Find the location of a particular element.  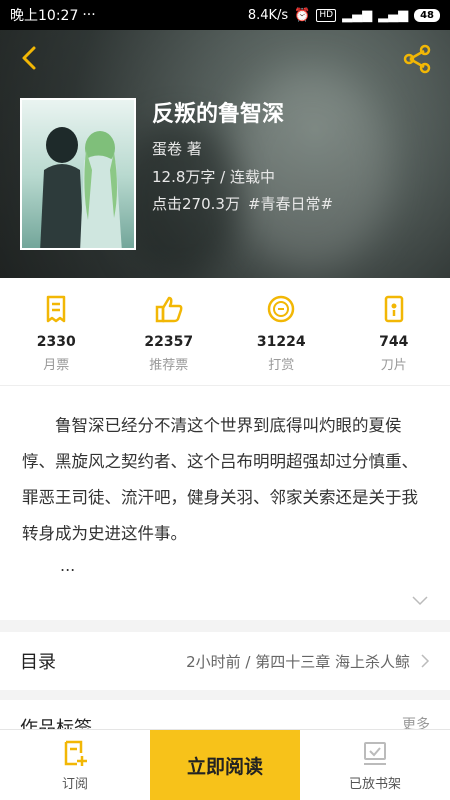

stat-reward: 31224 打赏 is located at coordinates (281, 331).